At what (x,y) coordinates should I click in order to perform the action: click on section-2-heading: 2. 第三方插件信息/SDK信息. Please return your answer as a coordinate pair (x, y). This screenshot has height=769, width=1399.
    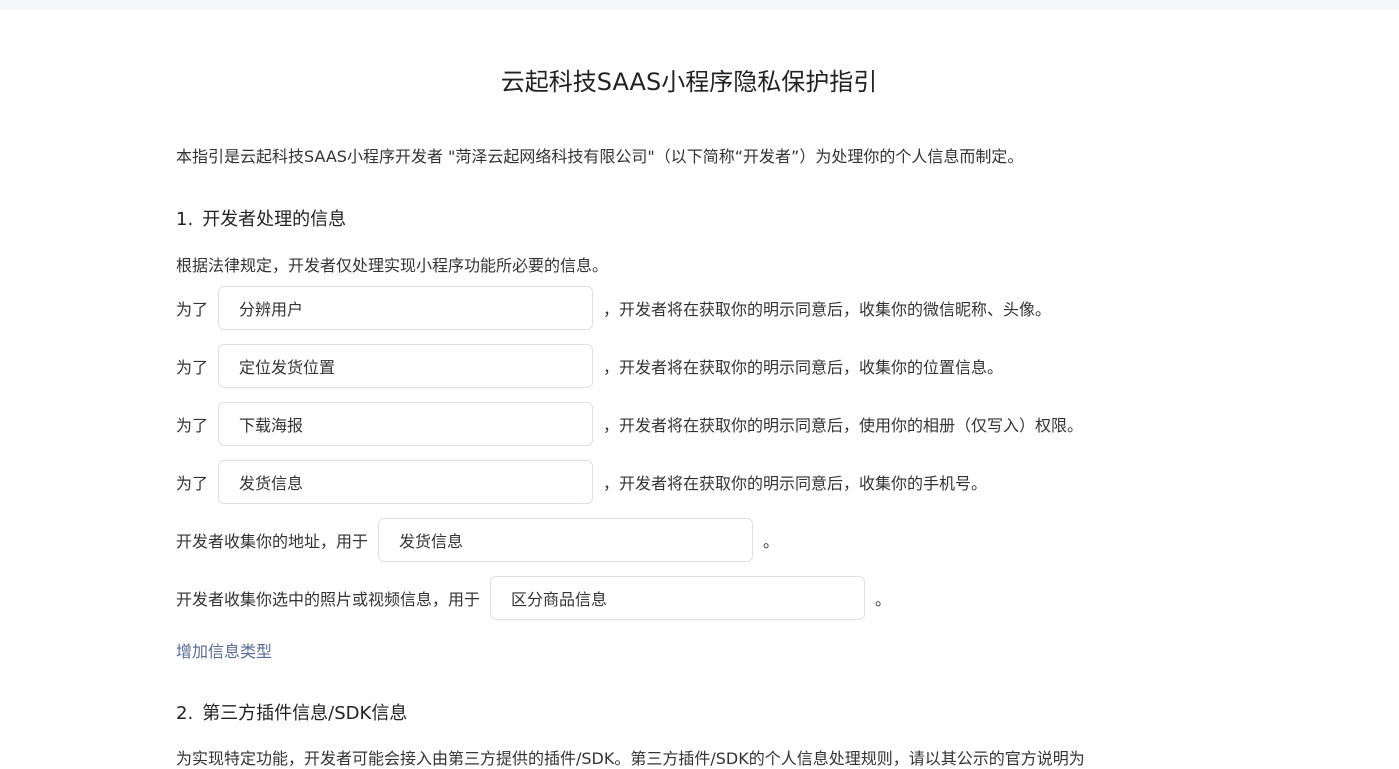
    Looking at the image, I should click on (291, 712).